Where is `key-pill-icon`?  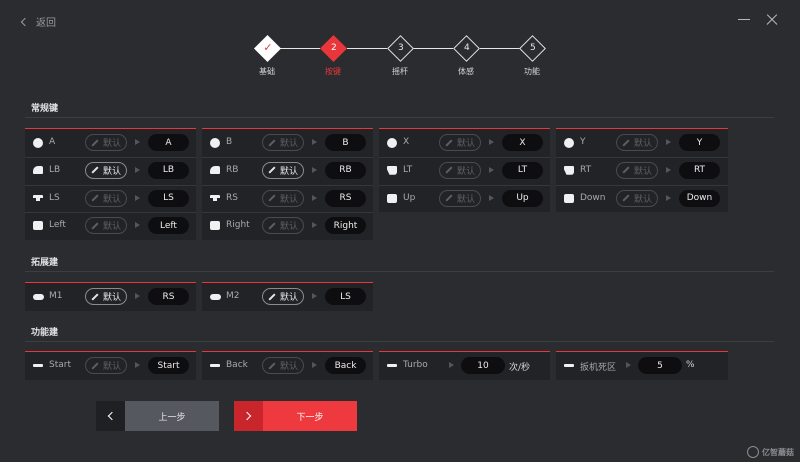 key-pill-icon is located at coordinates (38, 296).